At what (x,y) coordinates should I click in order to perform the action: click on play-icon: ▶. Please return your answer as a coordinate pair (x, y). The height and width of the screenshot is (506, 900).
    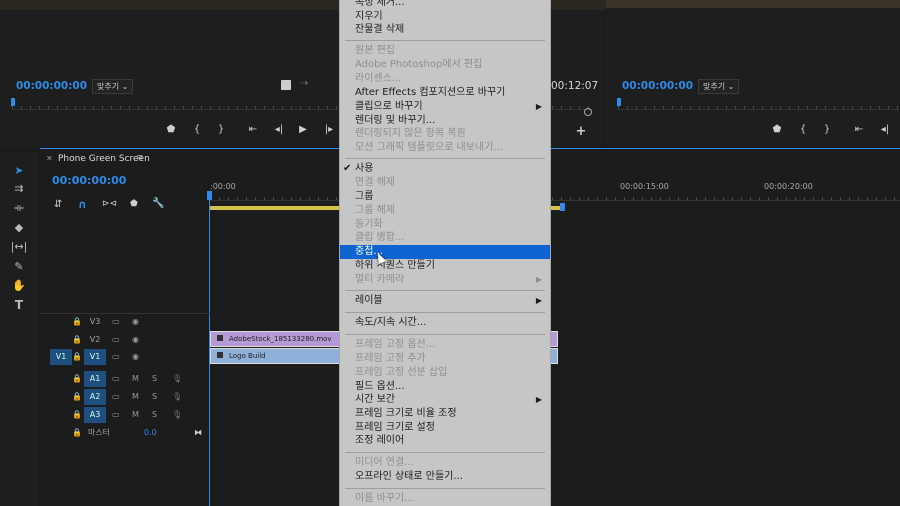
    Looking at the image, I should click on (303, 129).